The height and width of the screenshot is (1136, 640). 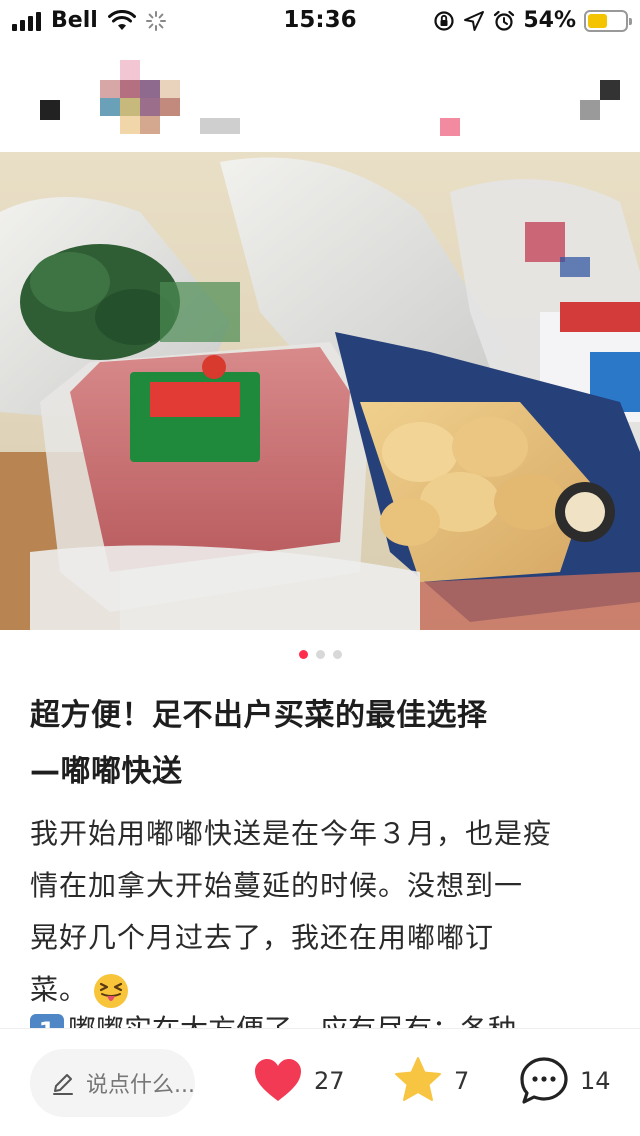 What do you see at coordinates (462, 1081) in the screenshot?
I see `favorite-count: 7` at bounding box center [462, 1081].